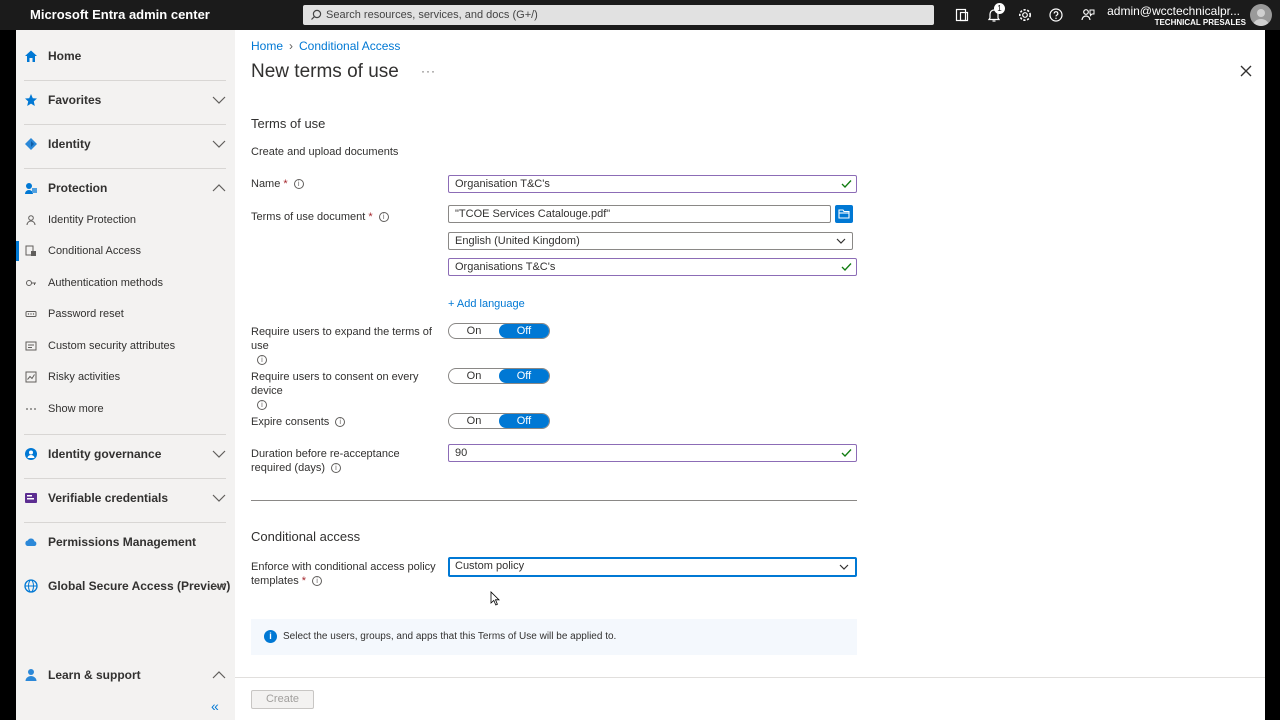 The height and width of the screenshot is (720, 1280). I want to click on password-icon, so click(31, 314).